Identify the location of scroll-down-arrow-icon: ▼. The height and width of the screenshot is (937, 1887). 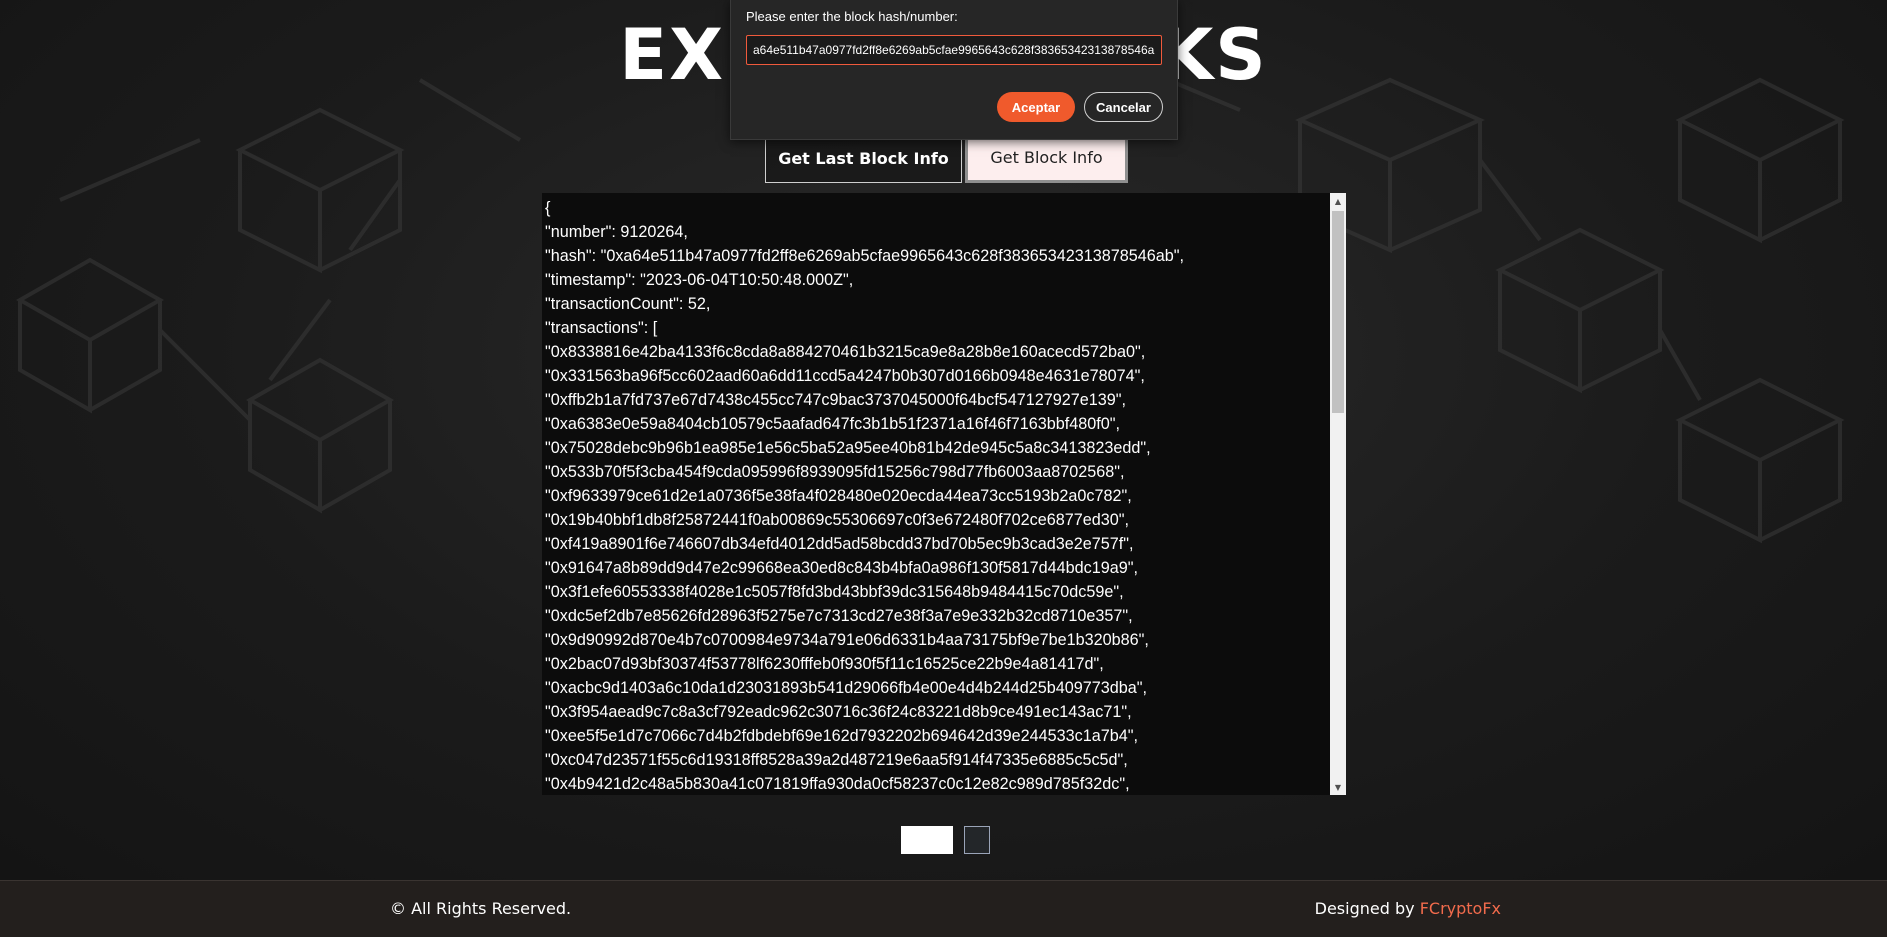
(1338, 787).